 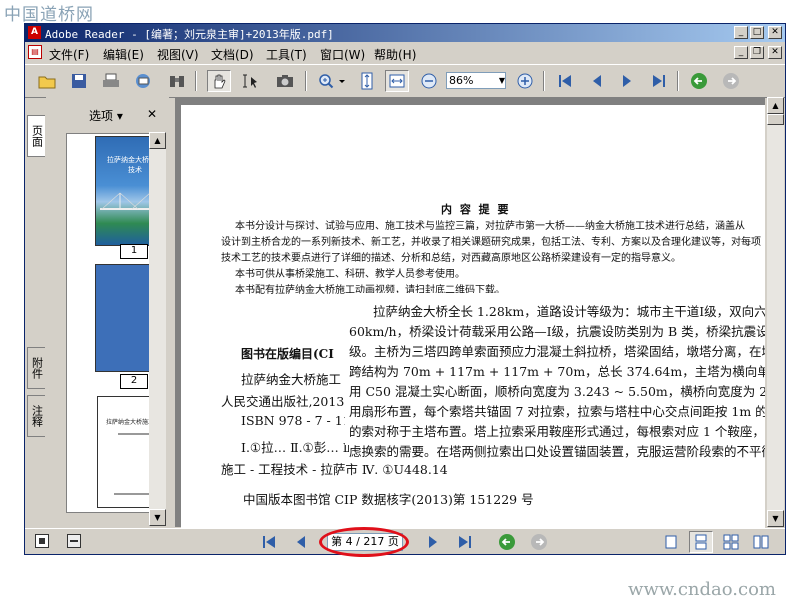 I want to click on cip-subjects-2: 施工 - 工程技术 - 拉萨市 Ⅳ. ①U448.14, so click(x=334, y=469).